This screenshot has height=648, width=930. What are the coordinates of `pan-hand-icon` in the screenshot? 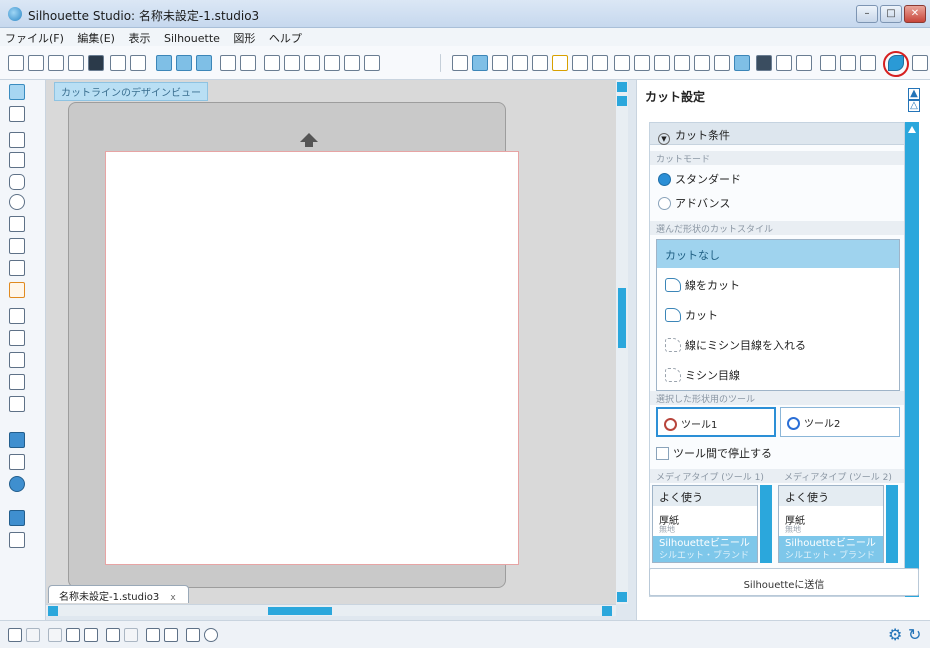 It's located at (272, 63).